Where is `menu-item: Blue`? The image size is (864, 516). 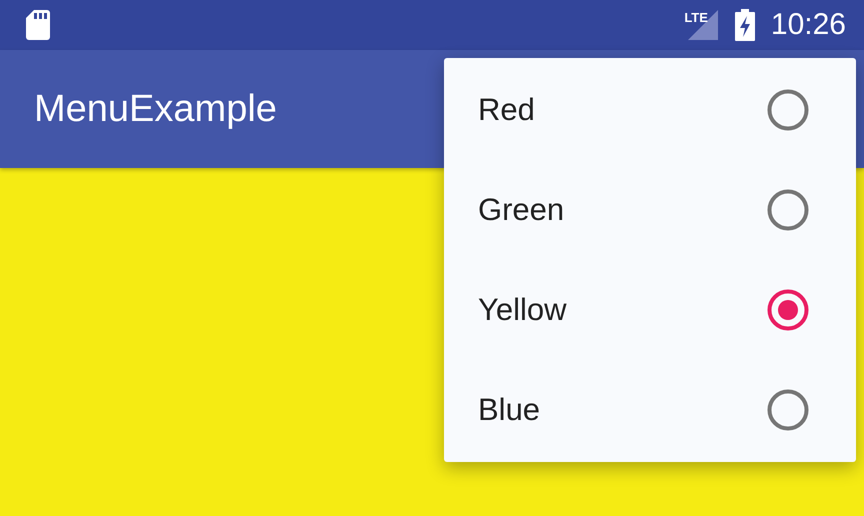
menu-item: Blue is located at coordinates (650, 410).